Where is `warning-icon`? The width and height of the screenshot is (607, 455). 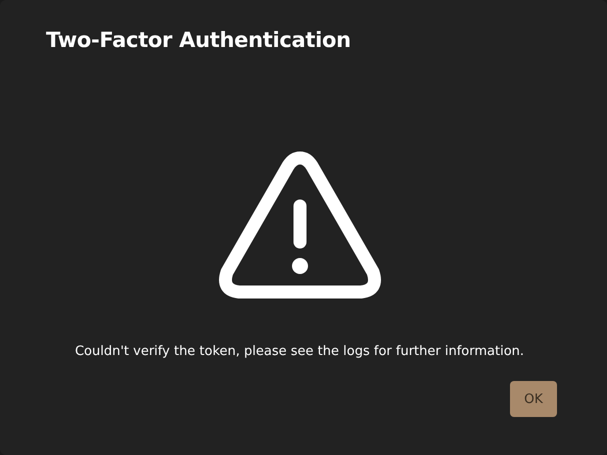 warning-icon is located at coordinates (299, 225).